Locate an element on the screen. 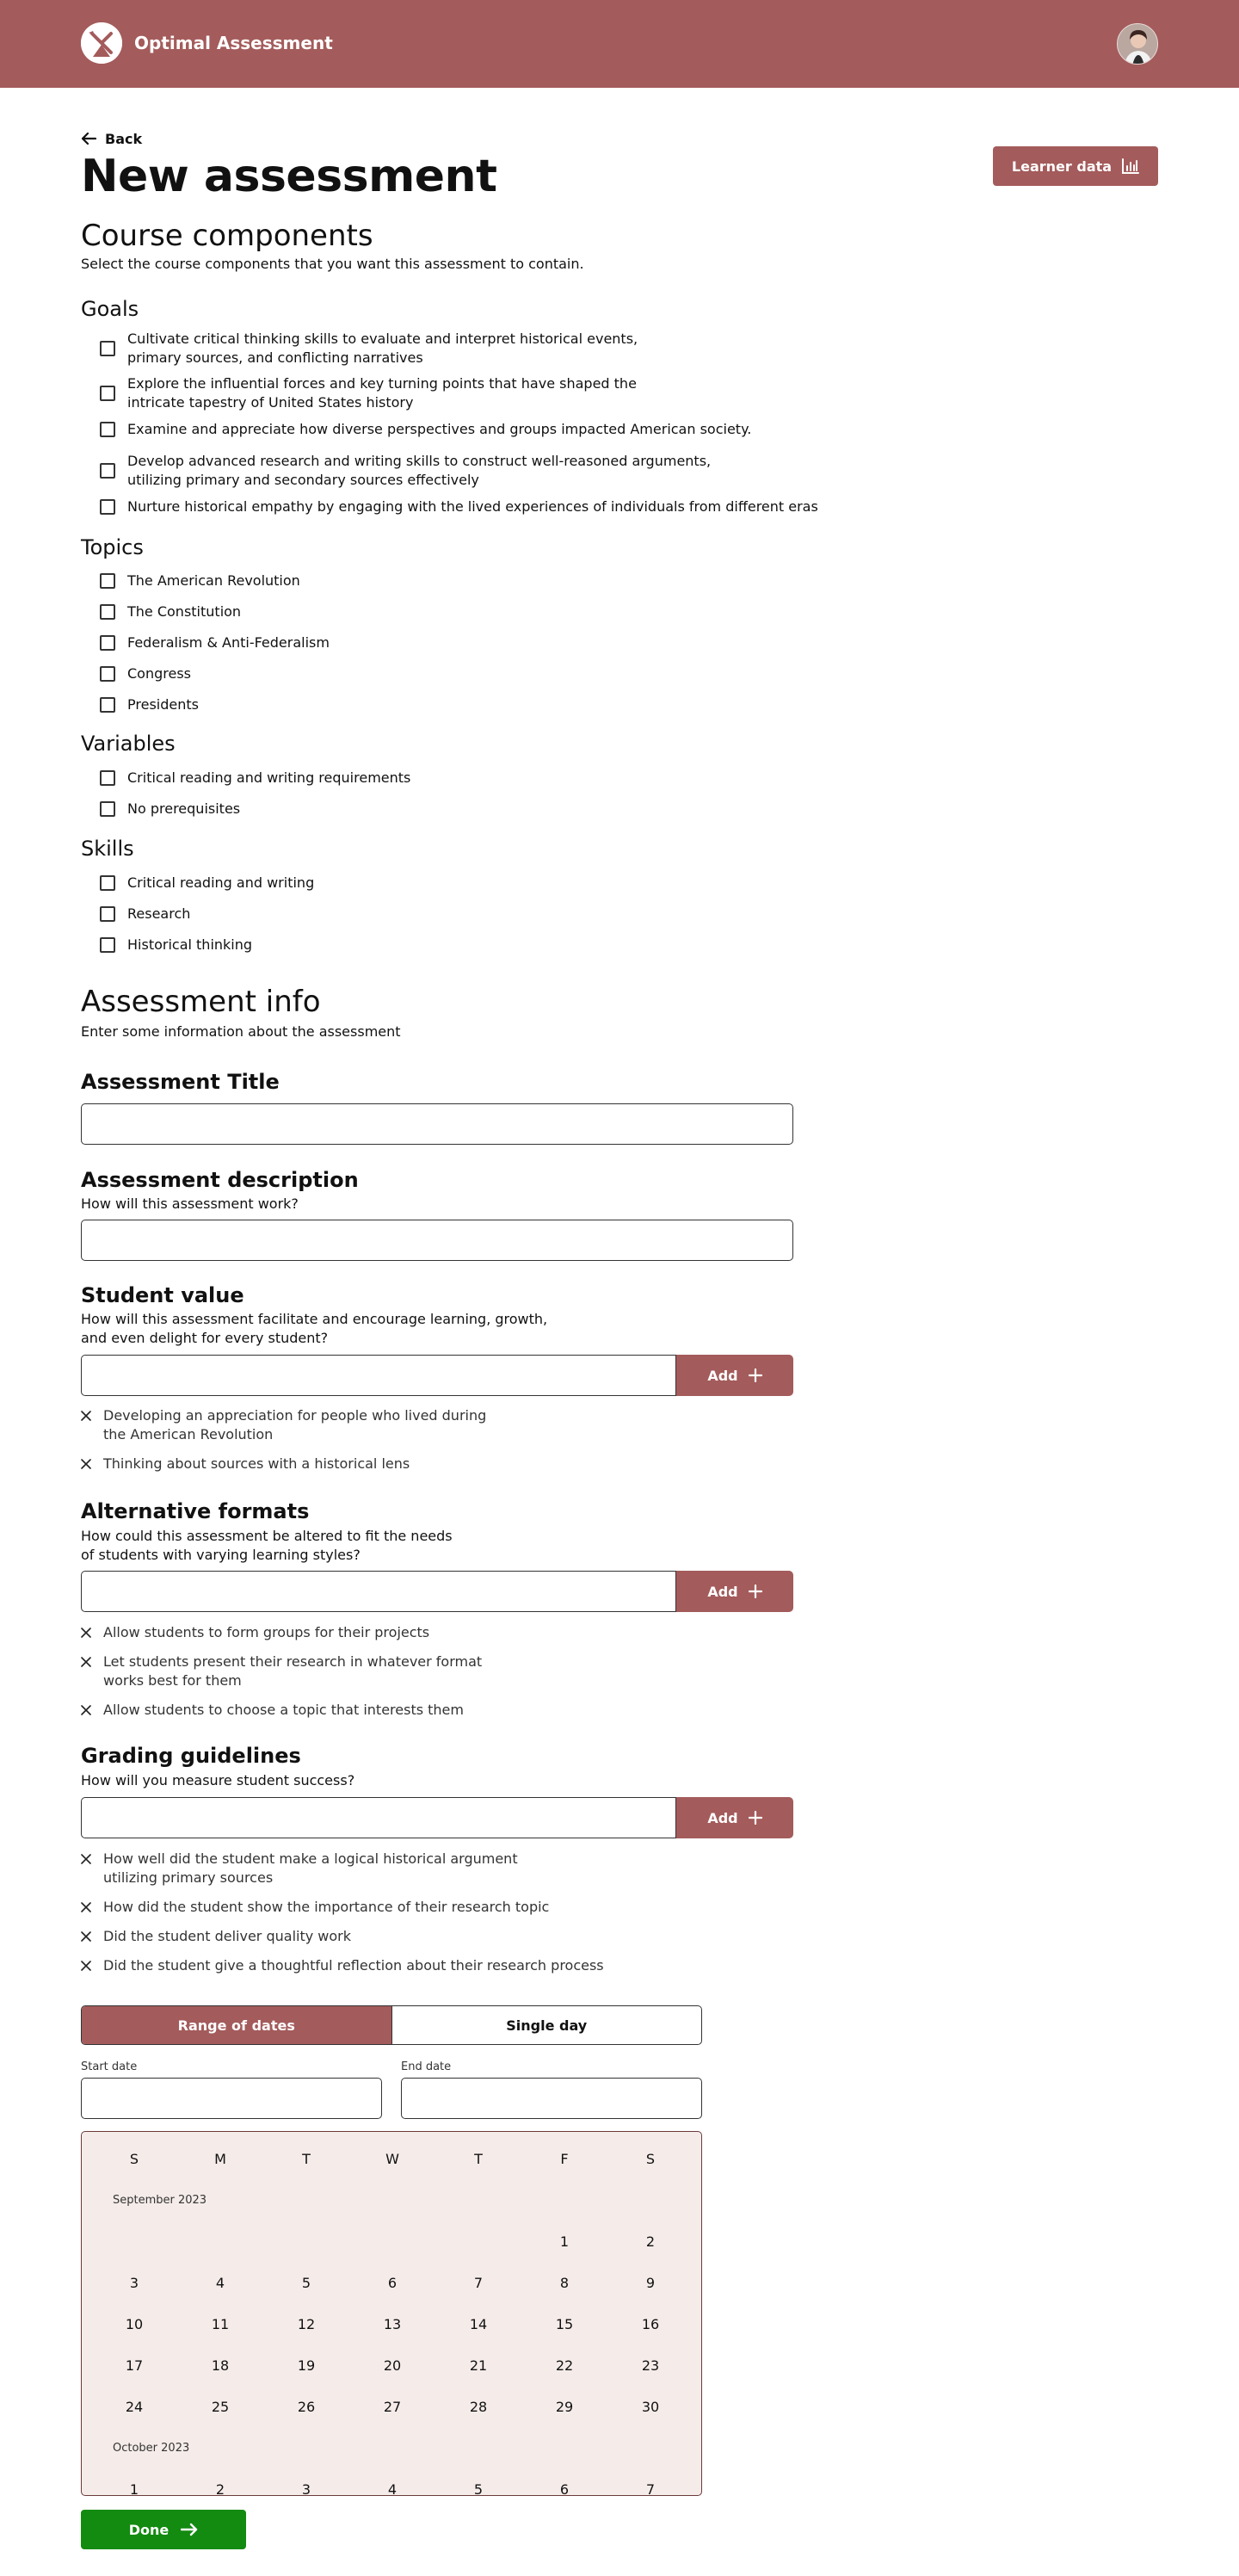 Image resolution: width=1239 pixels, height=2576 pixels. topic-option-3: Congress is located at coordinates (145, 673).